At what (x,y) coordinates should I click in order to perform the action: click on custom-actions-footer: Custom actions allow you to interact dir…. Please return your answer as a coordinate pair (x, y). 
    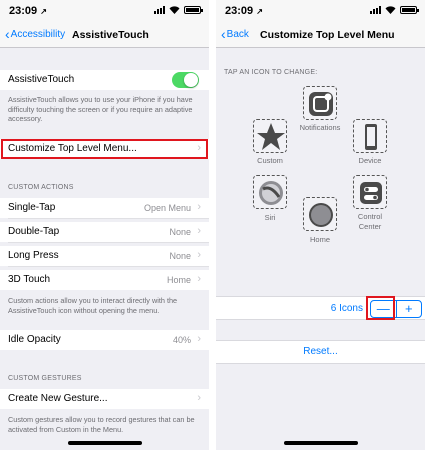
    Looking at the image, I should click on (93, 305).